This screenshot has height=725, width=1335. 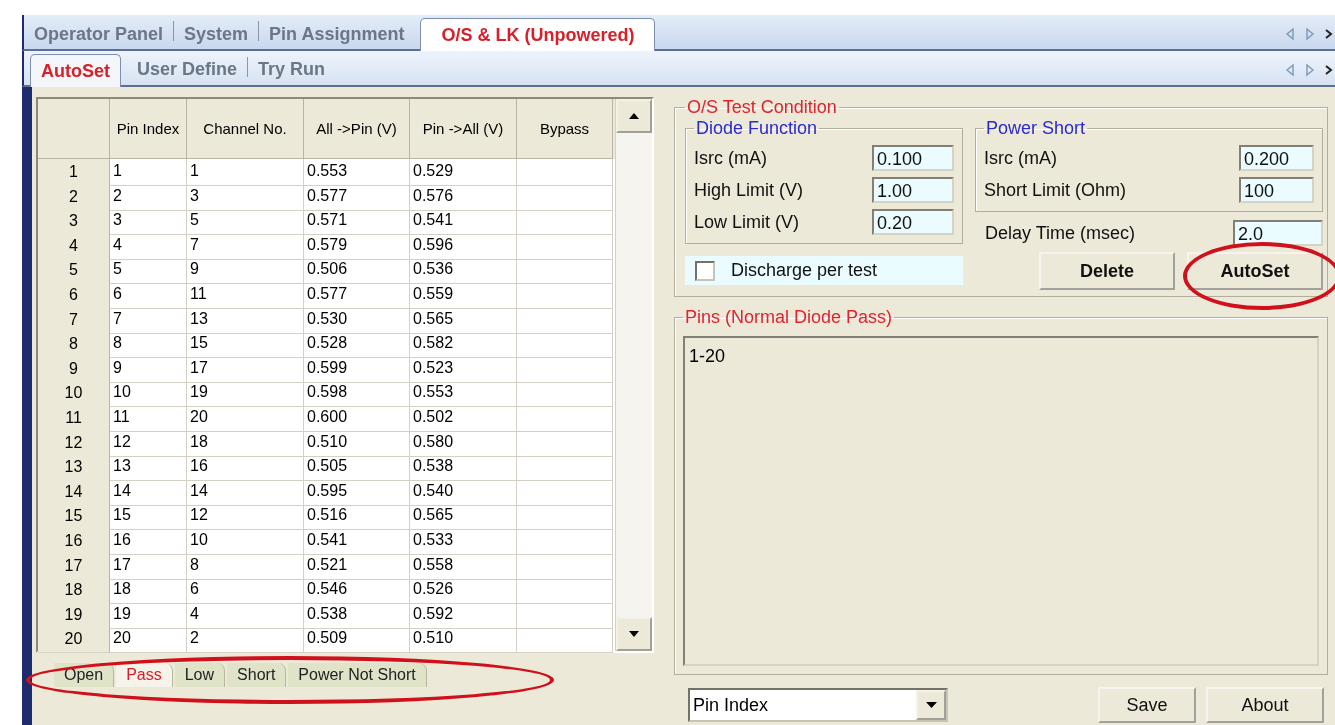 What do you see at coordinates (257, 674) in the screenshot?
I see `tab: Short` at bounding box center [257, 674].